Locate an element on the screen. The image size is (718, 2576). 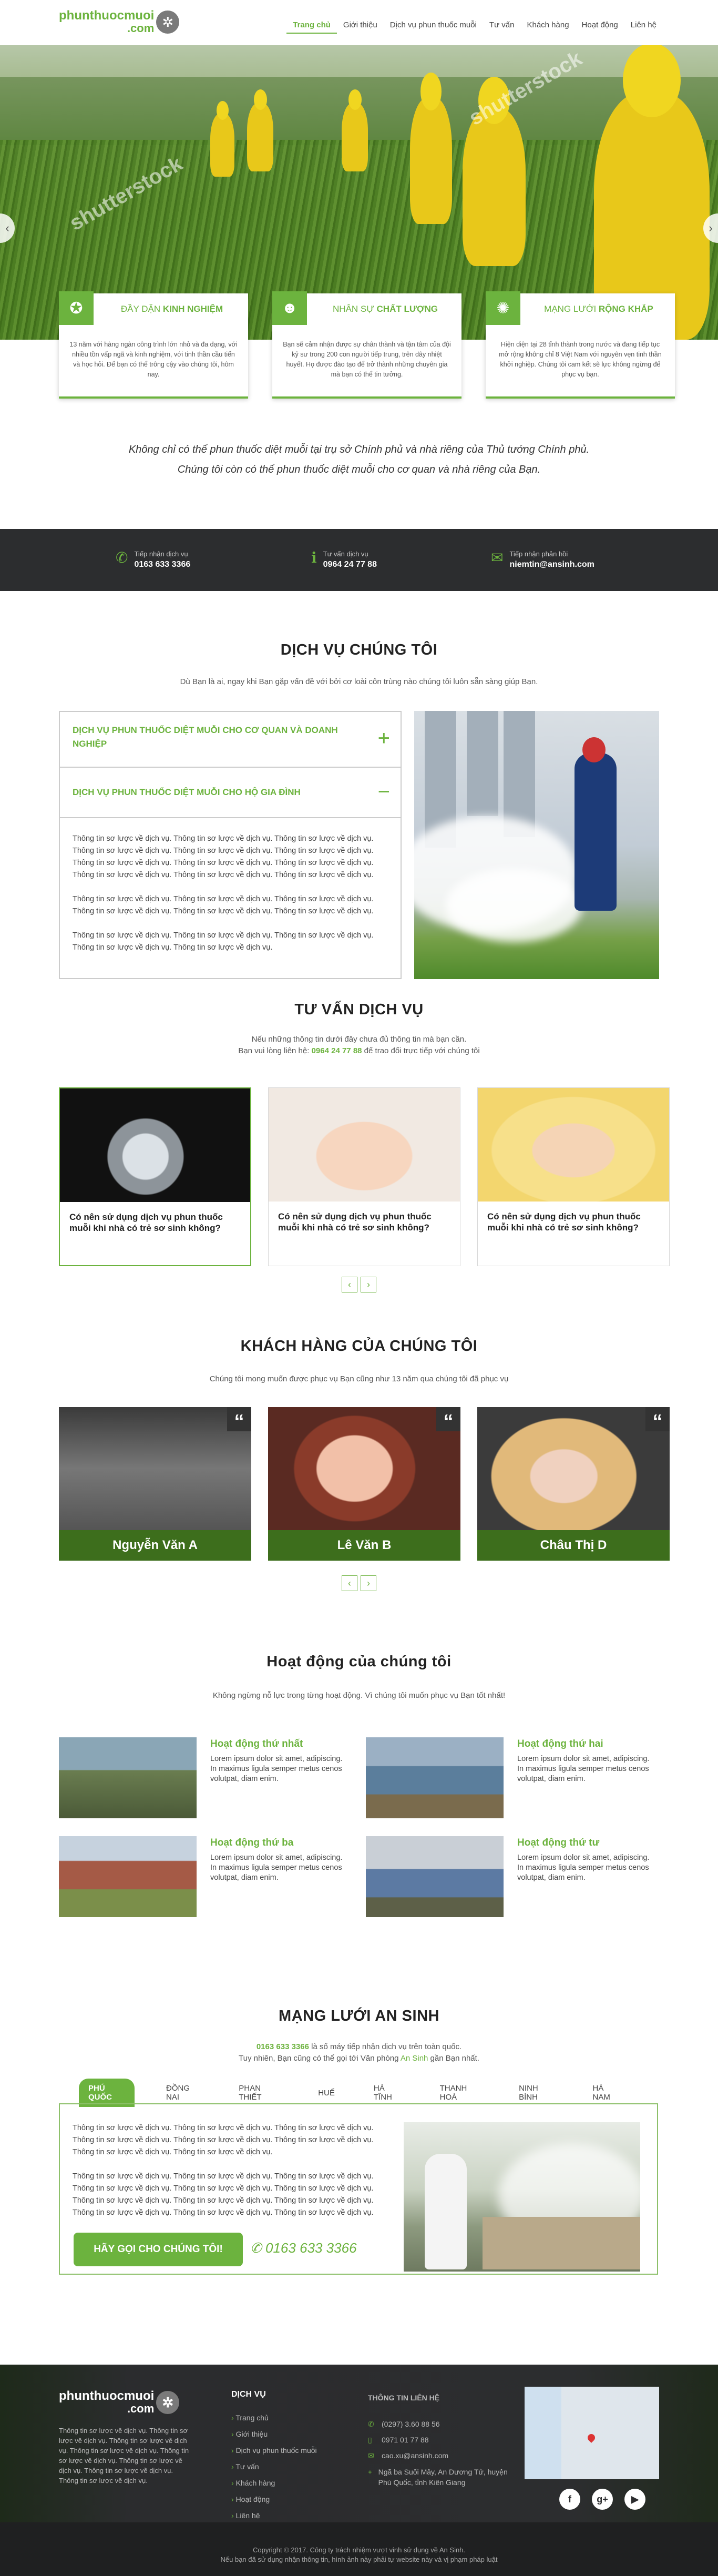
customer-list: “ Nguyễn Văn A “ Lê Văn B “ Châu Thị D is located at coordinates (364, 1484).